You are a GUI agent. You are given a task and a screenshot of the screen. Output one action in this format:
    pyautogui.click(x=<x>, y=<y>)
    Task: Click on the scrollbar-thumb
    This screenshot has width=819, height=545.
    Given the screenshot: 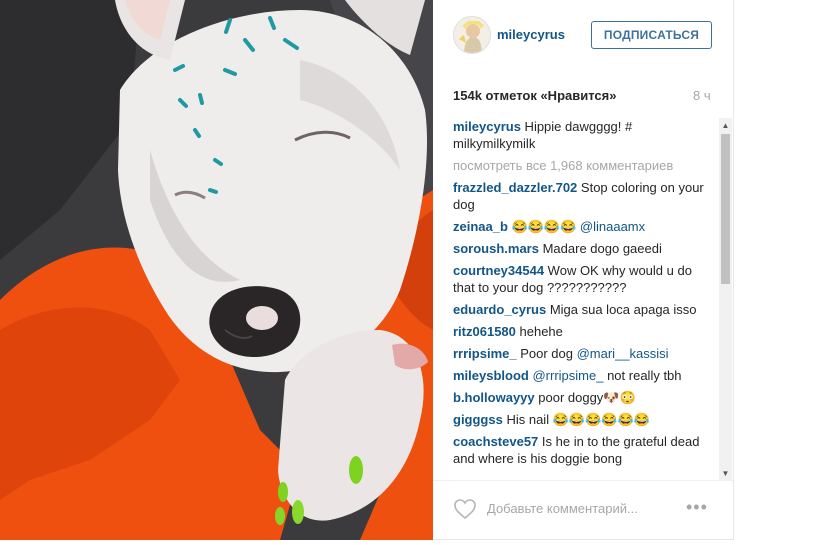 What is the action you would take?
    pyautogui.click(x=725, y=209)
    